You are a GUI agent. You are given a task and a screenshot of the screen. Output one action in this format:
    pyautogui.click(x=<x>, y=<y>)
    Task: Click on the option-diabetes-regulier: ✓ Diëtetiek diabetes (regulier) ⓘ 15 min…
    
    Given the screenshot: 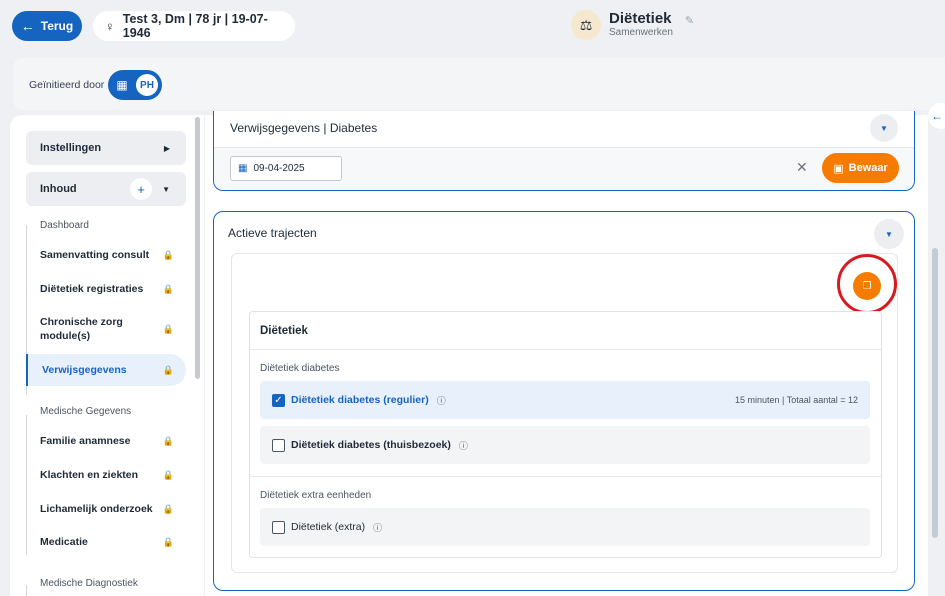 What is the action you would take?
    pyautogui.click(x=565, y=400)
    